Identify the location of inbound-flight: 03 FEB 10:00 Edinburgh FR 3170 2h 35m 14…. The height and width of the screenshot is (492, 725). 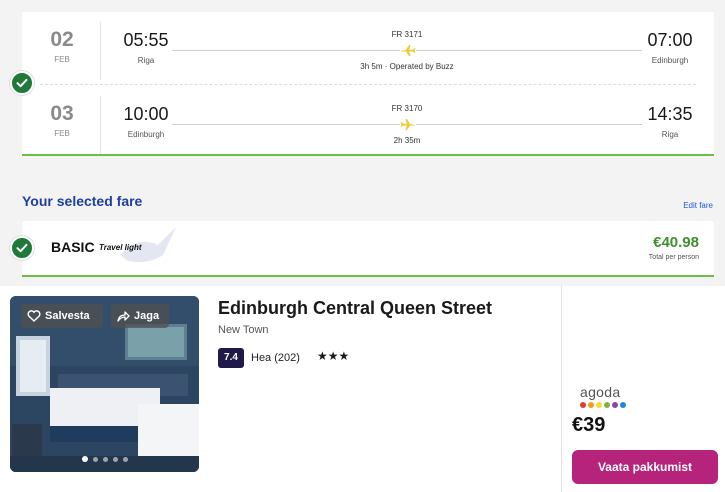
(368, 126).